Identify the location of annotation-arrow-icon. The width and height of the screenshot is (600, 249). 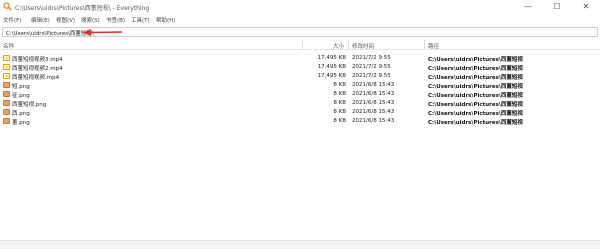
(103, 32).